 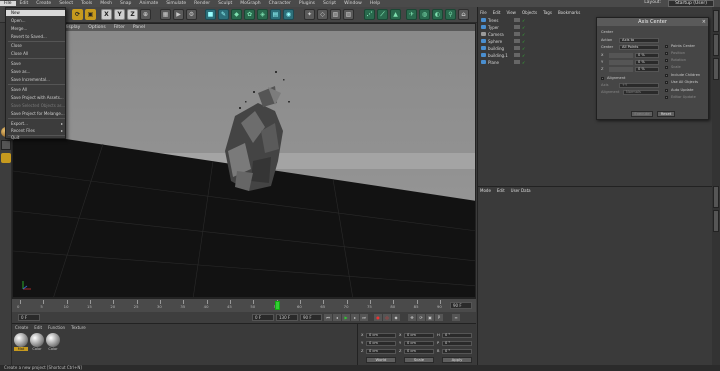 What do you see at coordinates (382, 14) in the screenshot?
I see `edges-mode-icon: ⟋` at bounding box center [382, 14].